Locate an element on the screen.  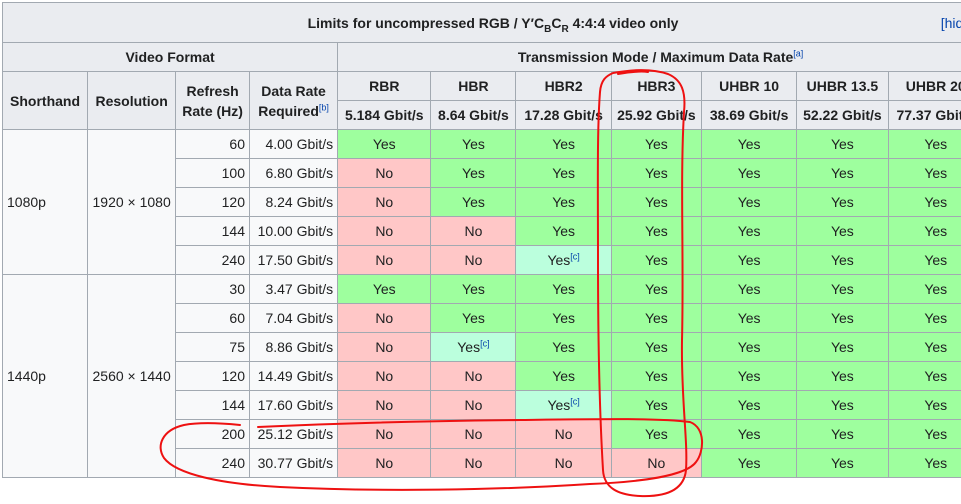
footnote-a-link: [a] is located at coordinates (798, 53).